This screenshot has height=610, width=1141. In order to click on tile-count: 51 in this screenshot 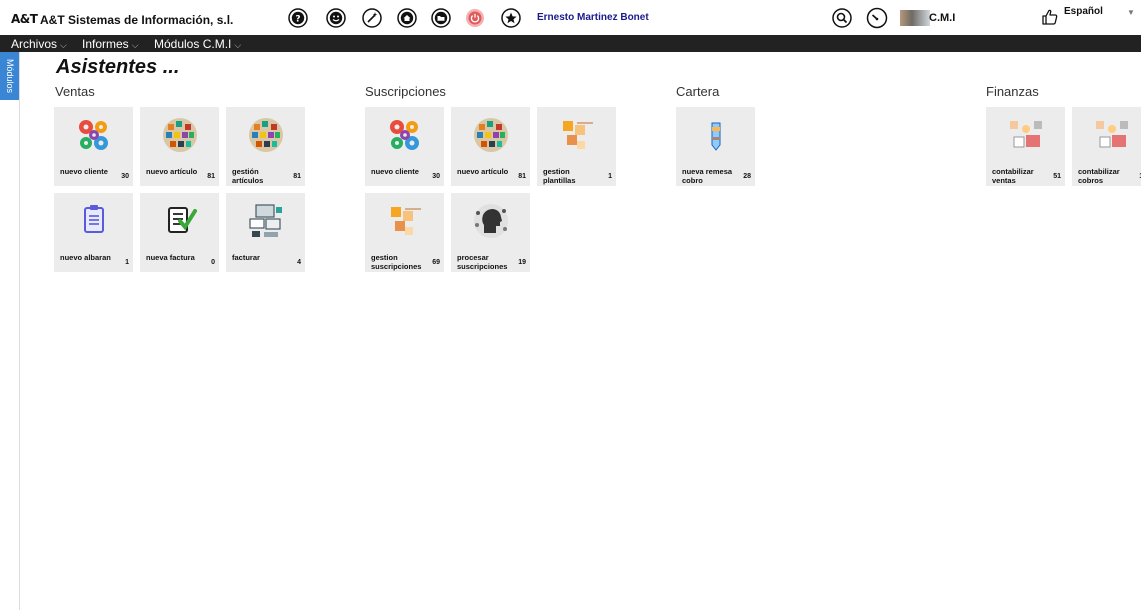, I will do `click(1057, 176)`.